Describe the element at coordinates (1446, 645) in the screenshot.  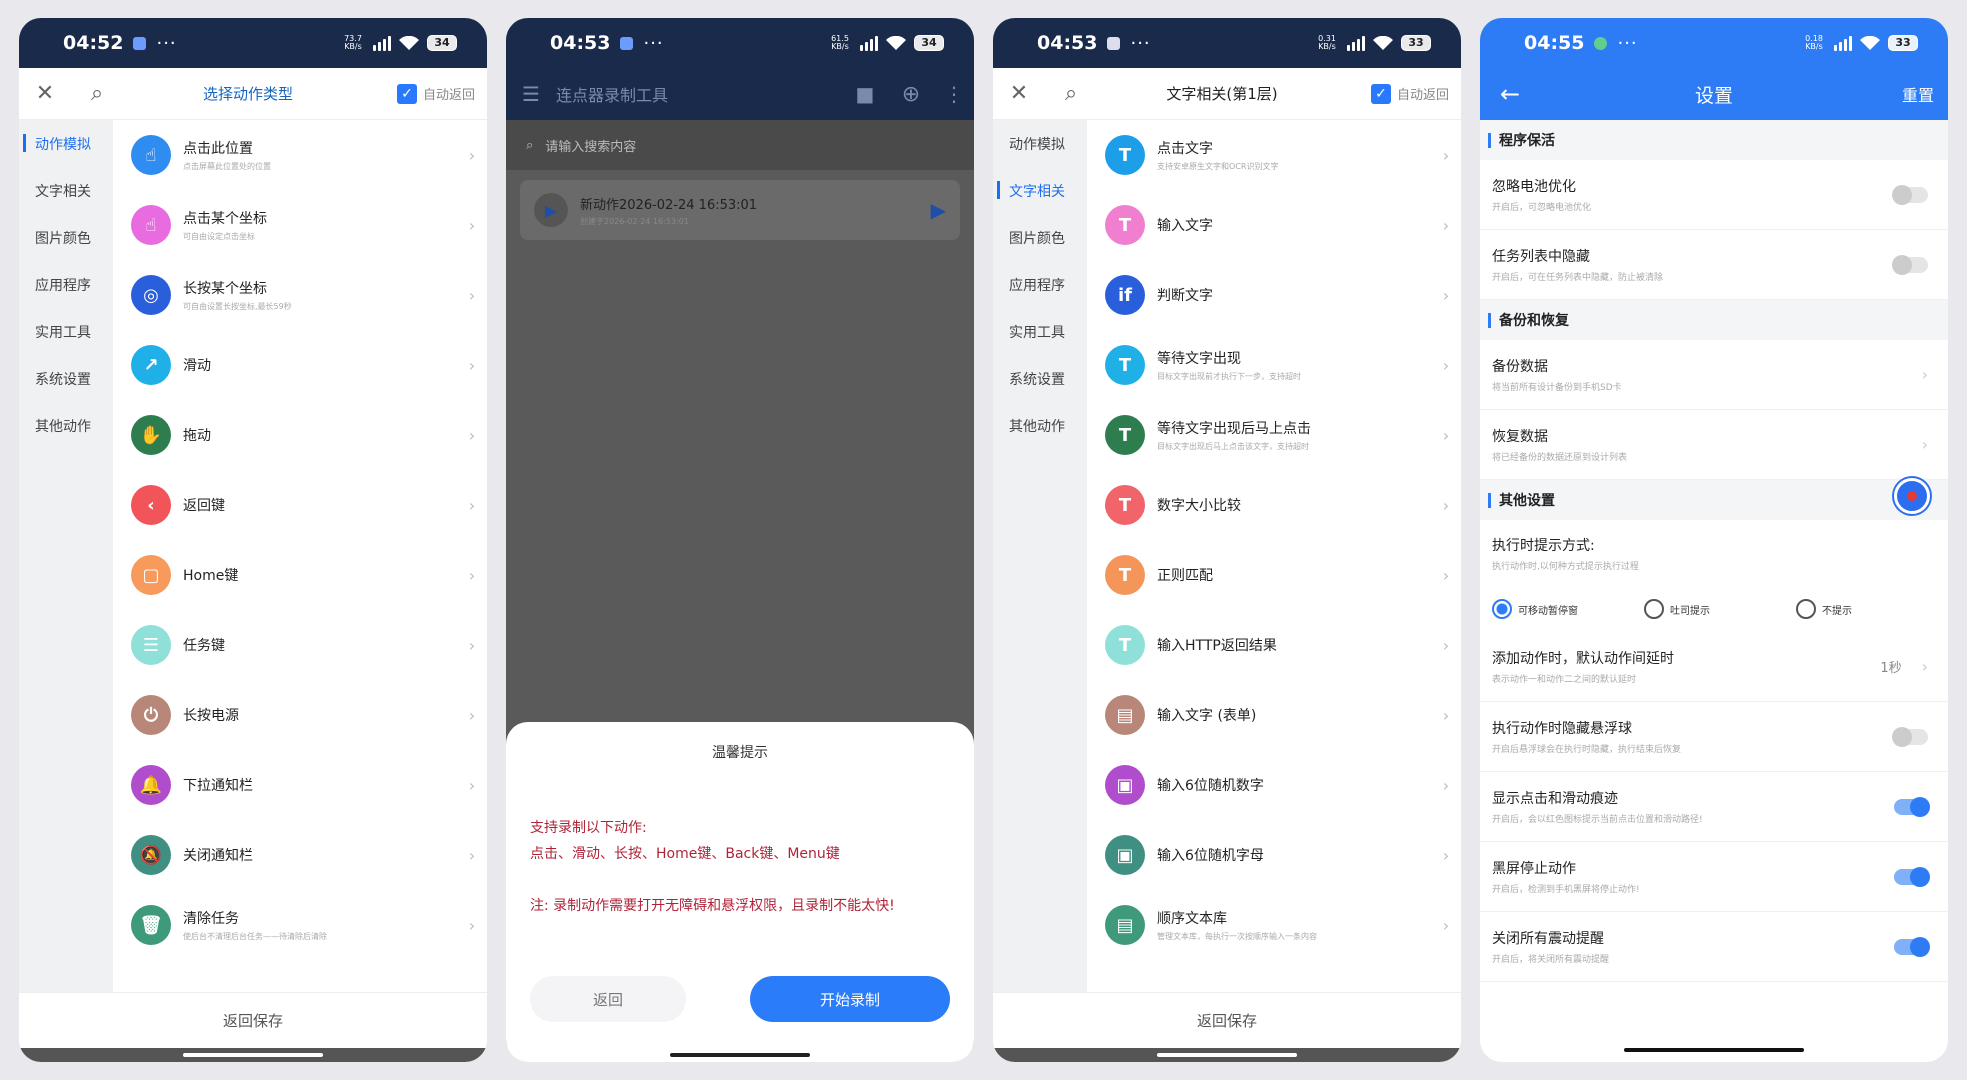
I see `chevron-right-icon: ›` at that location.